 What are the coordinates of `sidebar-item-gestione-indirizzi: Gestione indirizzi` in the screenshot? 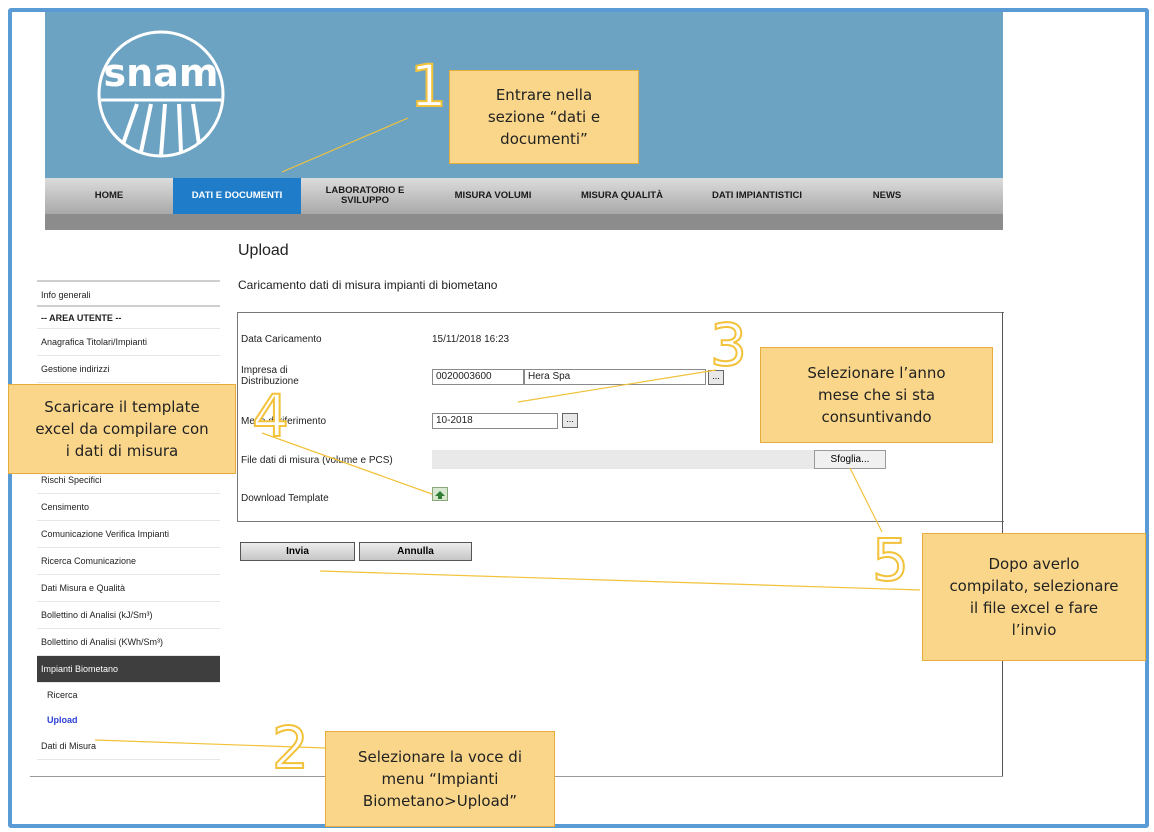 It's located at (128, 369).